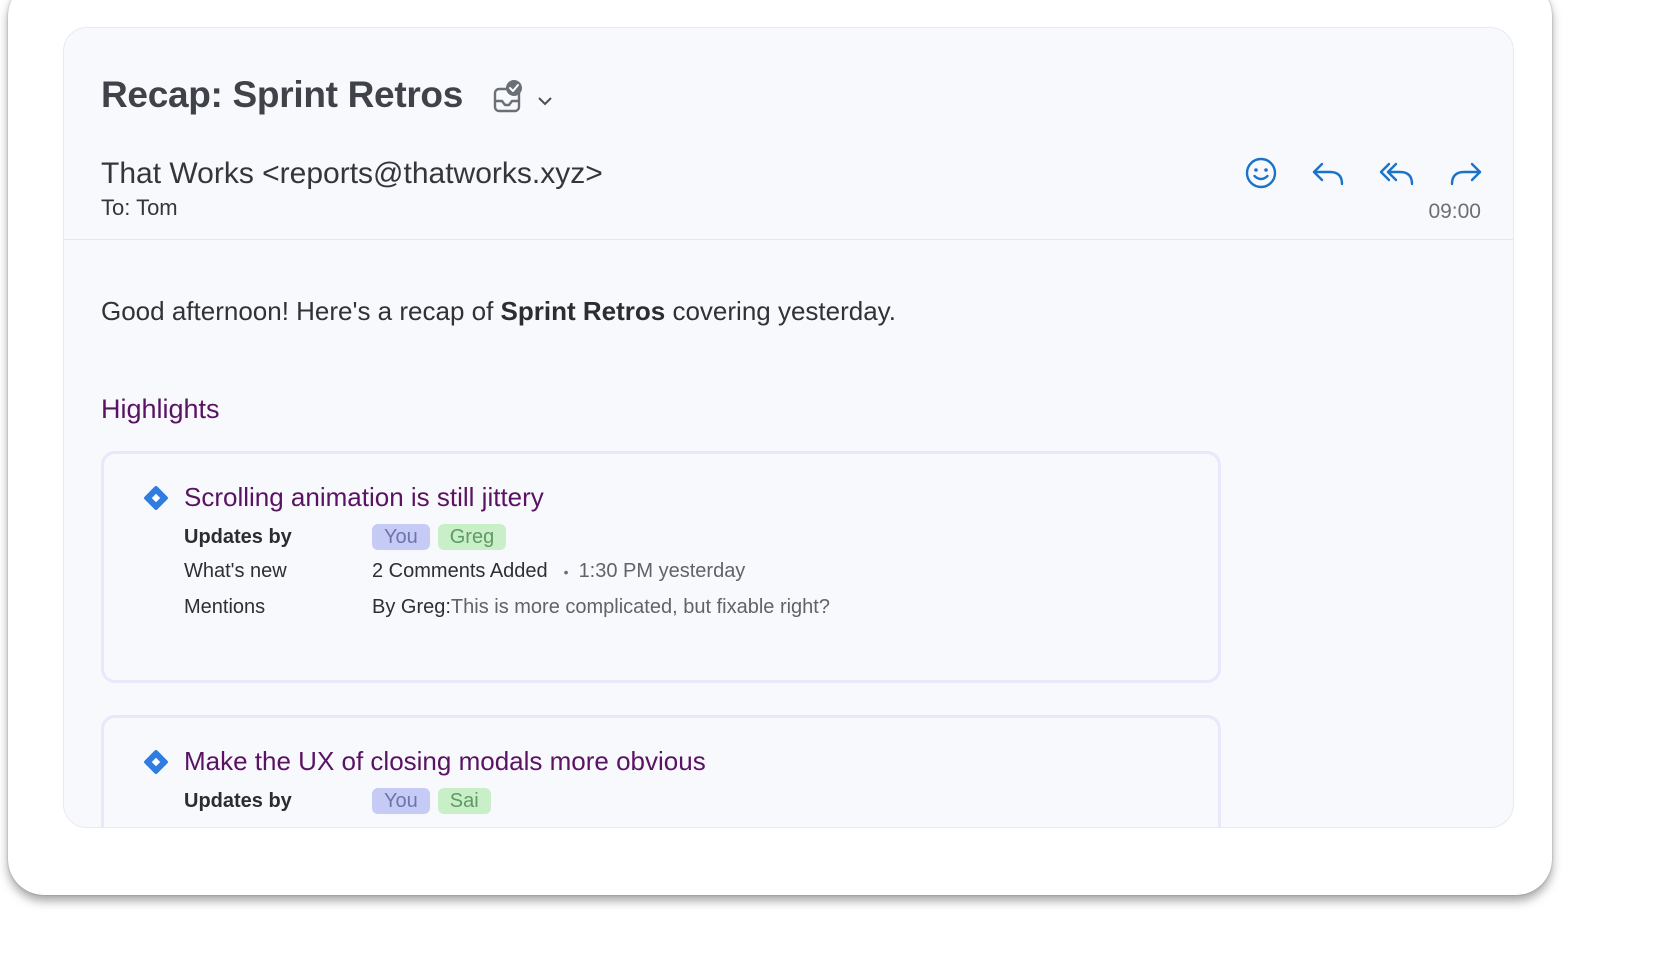 This screenshot has width=1664, height=966. What do you see at coordinates (341, 801) in the screenshot?
I see `updates-row: Updates by You Sai` at bounding box center [341, 801].